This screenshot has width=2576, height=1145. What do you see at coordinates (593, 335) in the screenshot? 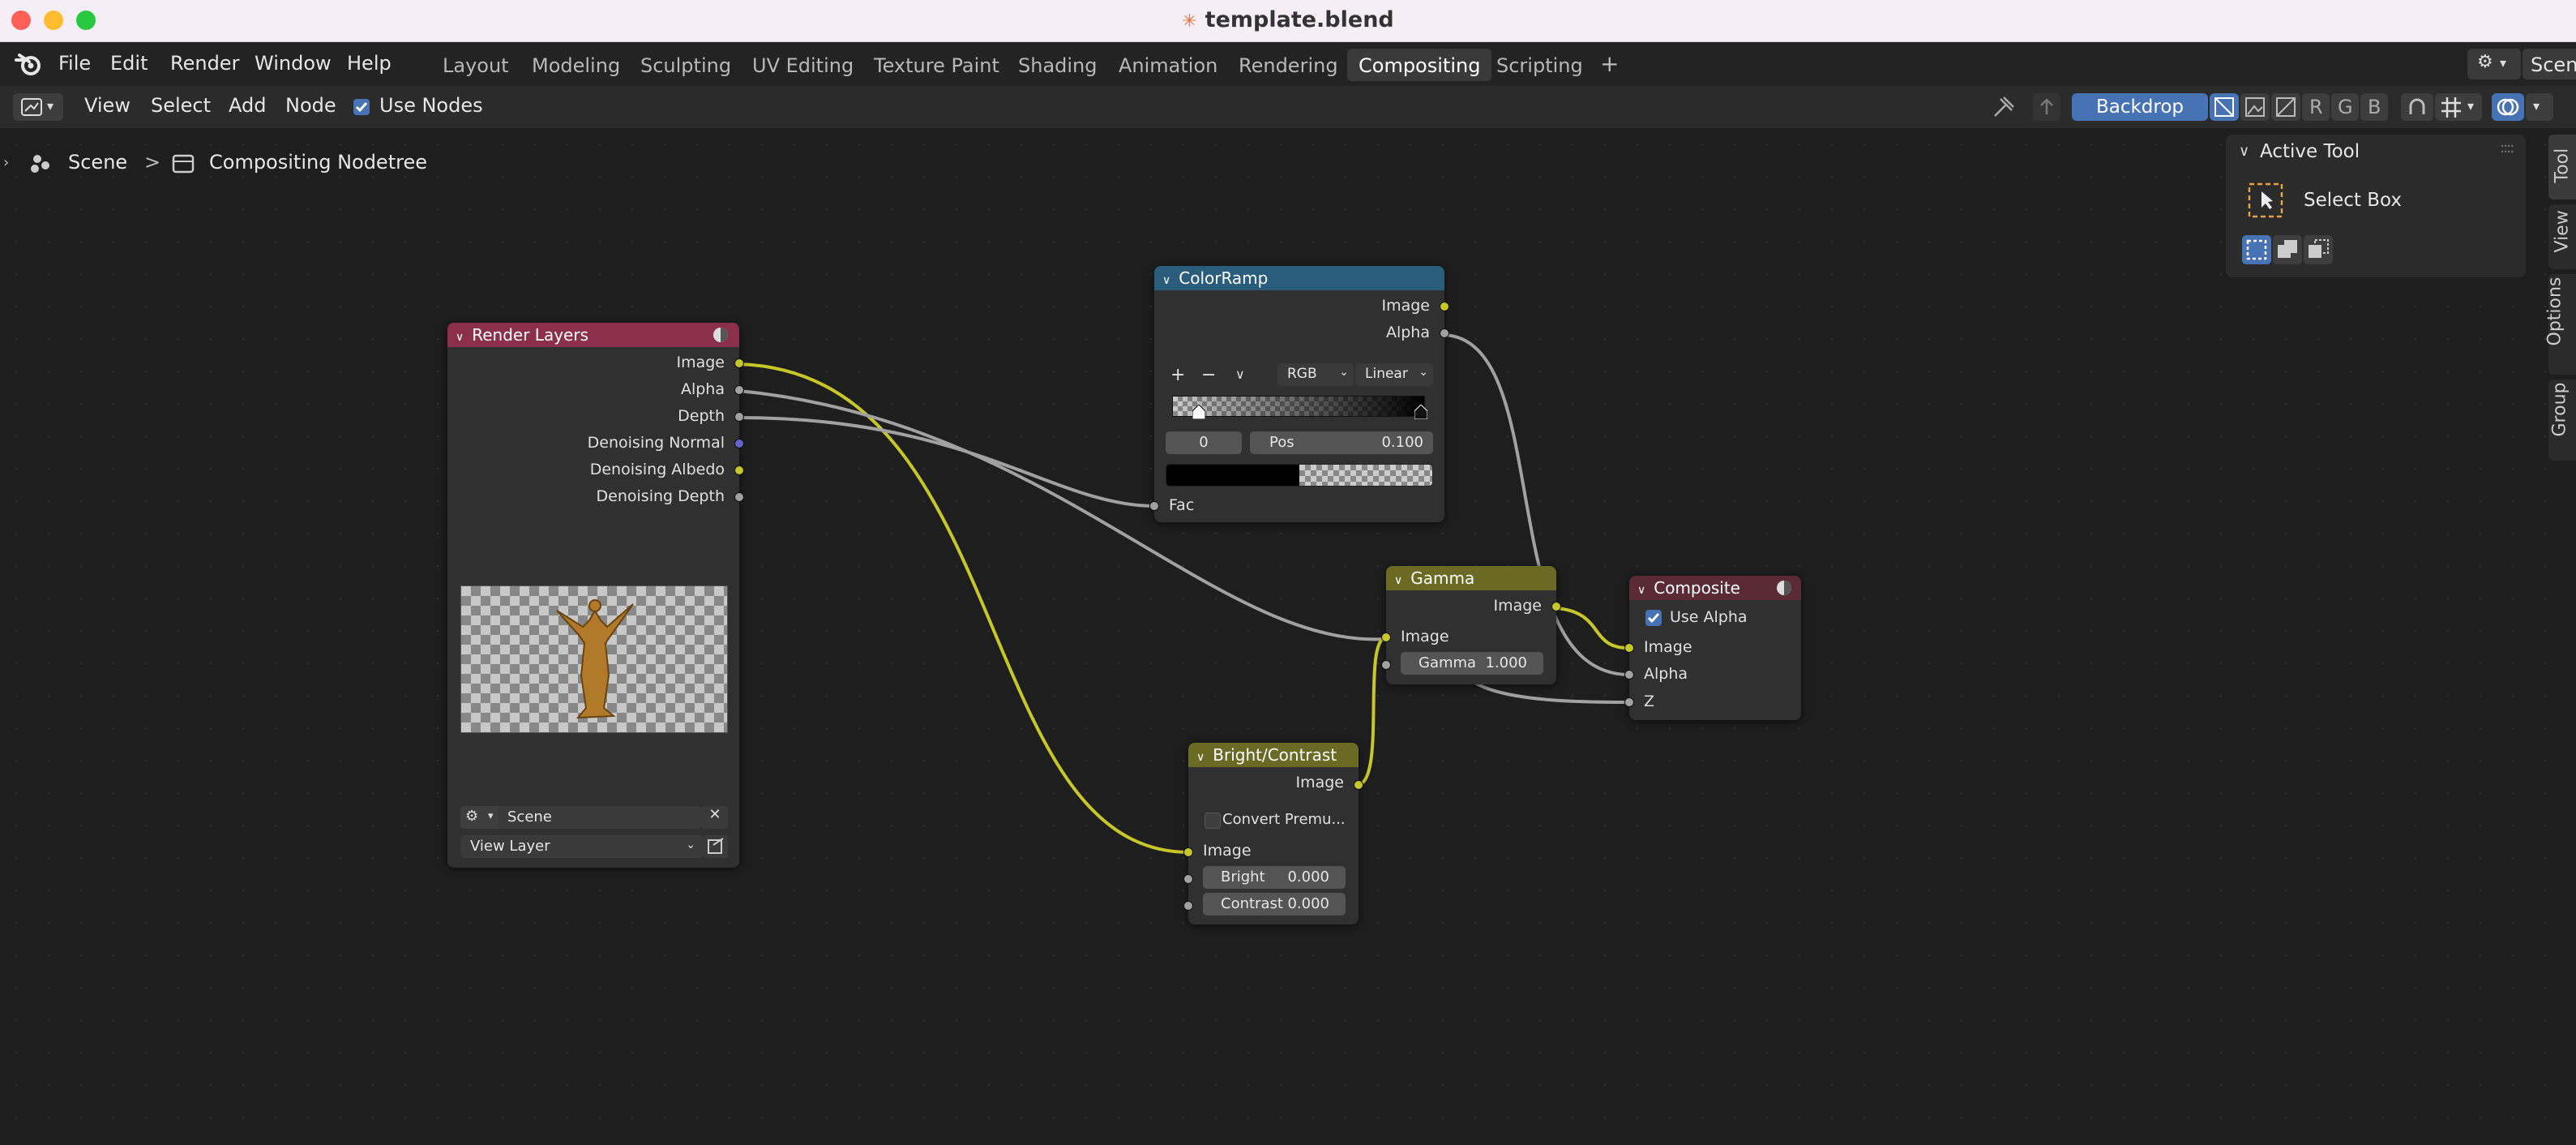
I see `node-header: ∨ Render Layers` at bounding box center [593, 335].